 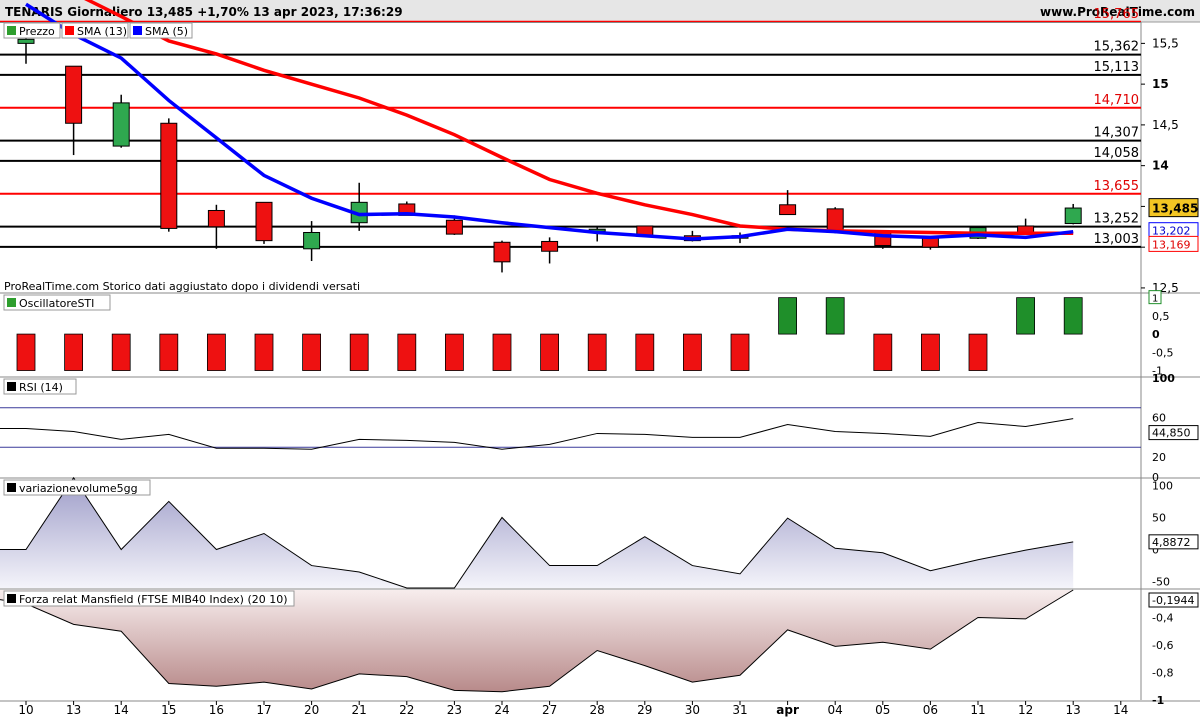 I want to click on level-label: 14,710, so click(x=1117, y=100).